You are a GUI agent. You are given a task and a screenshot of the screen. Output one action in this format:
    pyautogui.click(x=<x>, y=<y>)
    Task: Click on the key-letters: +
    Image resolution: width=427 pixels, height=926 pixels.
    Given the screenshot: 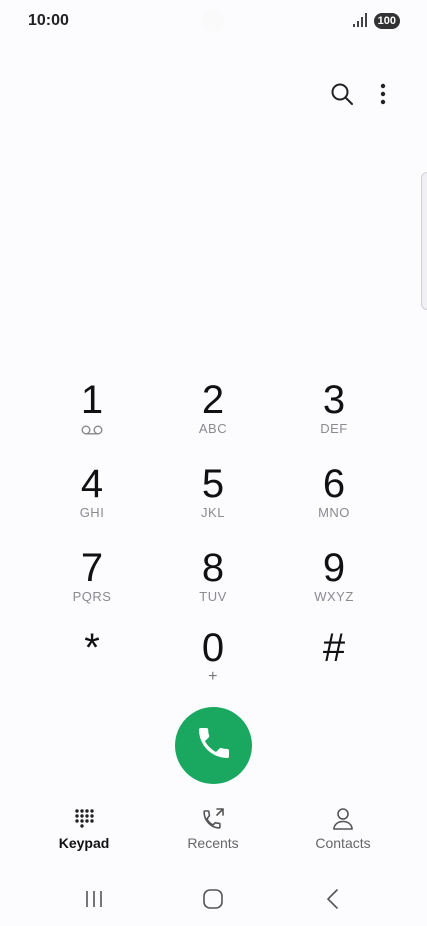 What is the action you would take?
    pyautogui.click(x=213, y=676)
    